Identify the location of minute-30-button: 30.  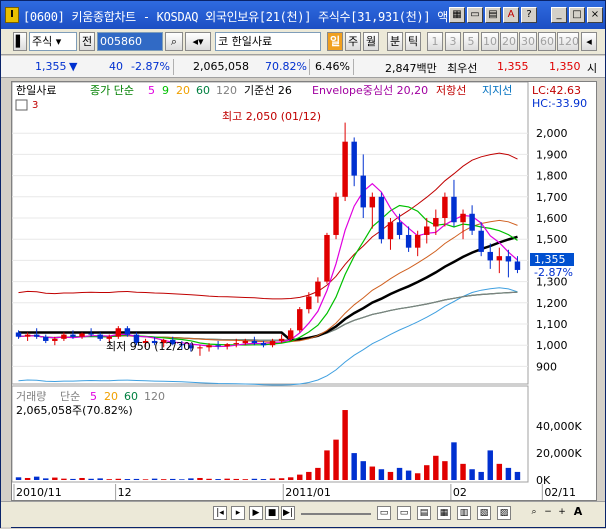
(528, 41).